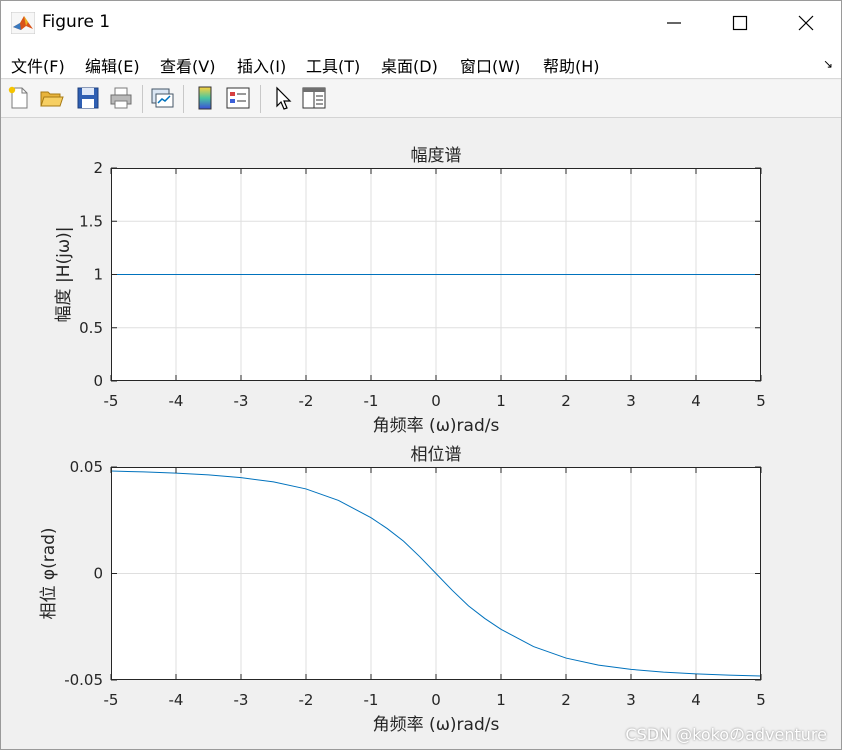 The image size is (842, 750). I want to click on colorbar-icon, so click(205, 98).